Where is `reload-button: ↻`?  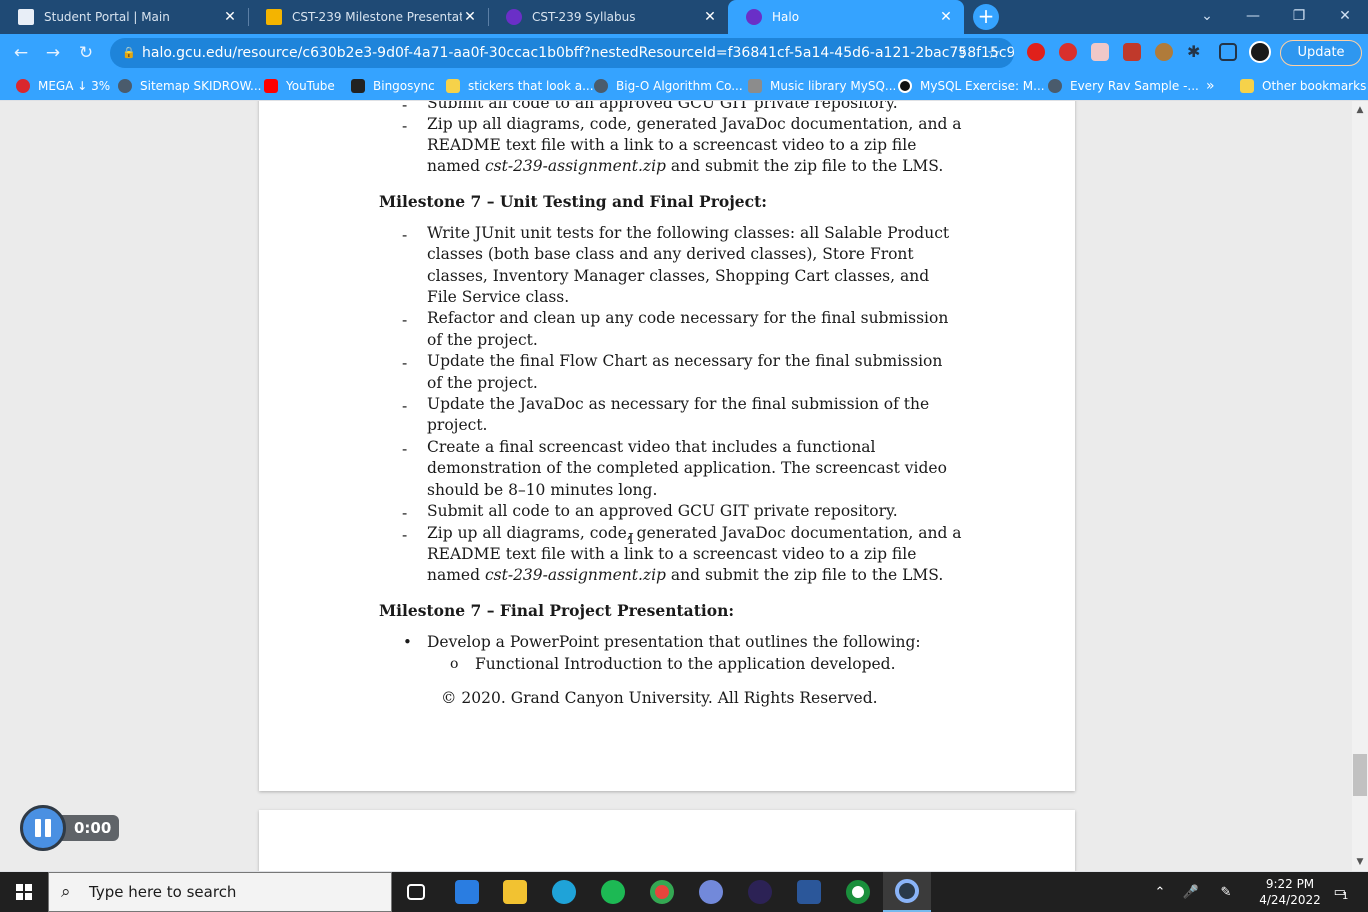
reload-button: ↻ is located at coordinates (86, 53).